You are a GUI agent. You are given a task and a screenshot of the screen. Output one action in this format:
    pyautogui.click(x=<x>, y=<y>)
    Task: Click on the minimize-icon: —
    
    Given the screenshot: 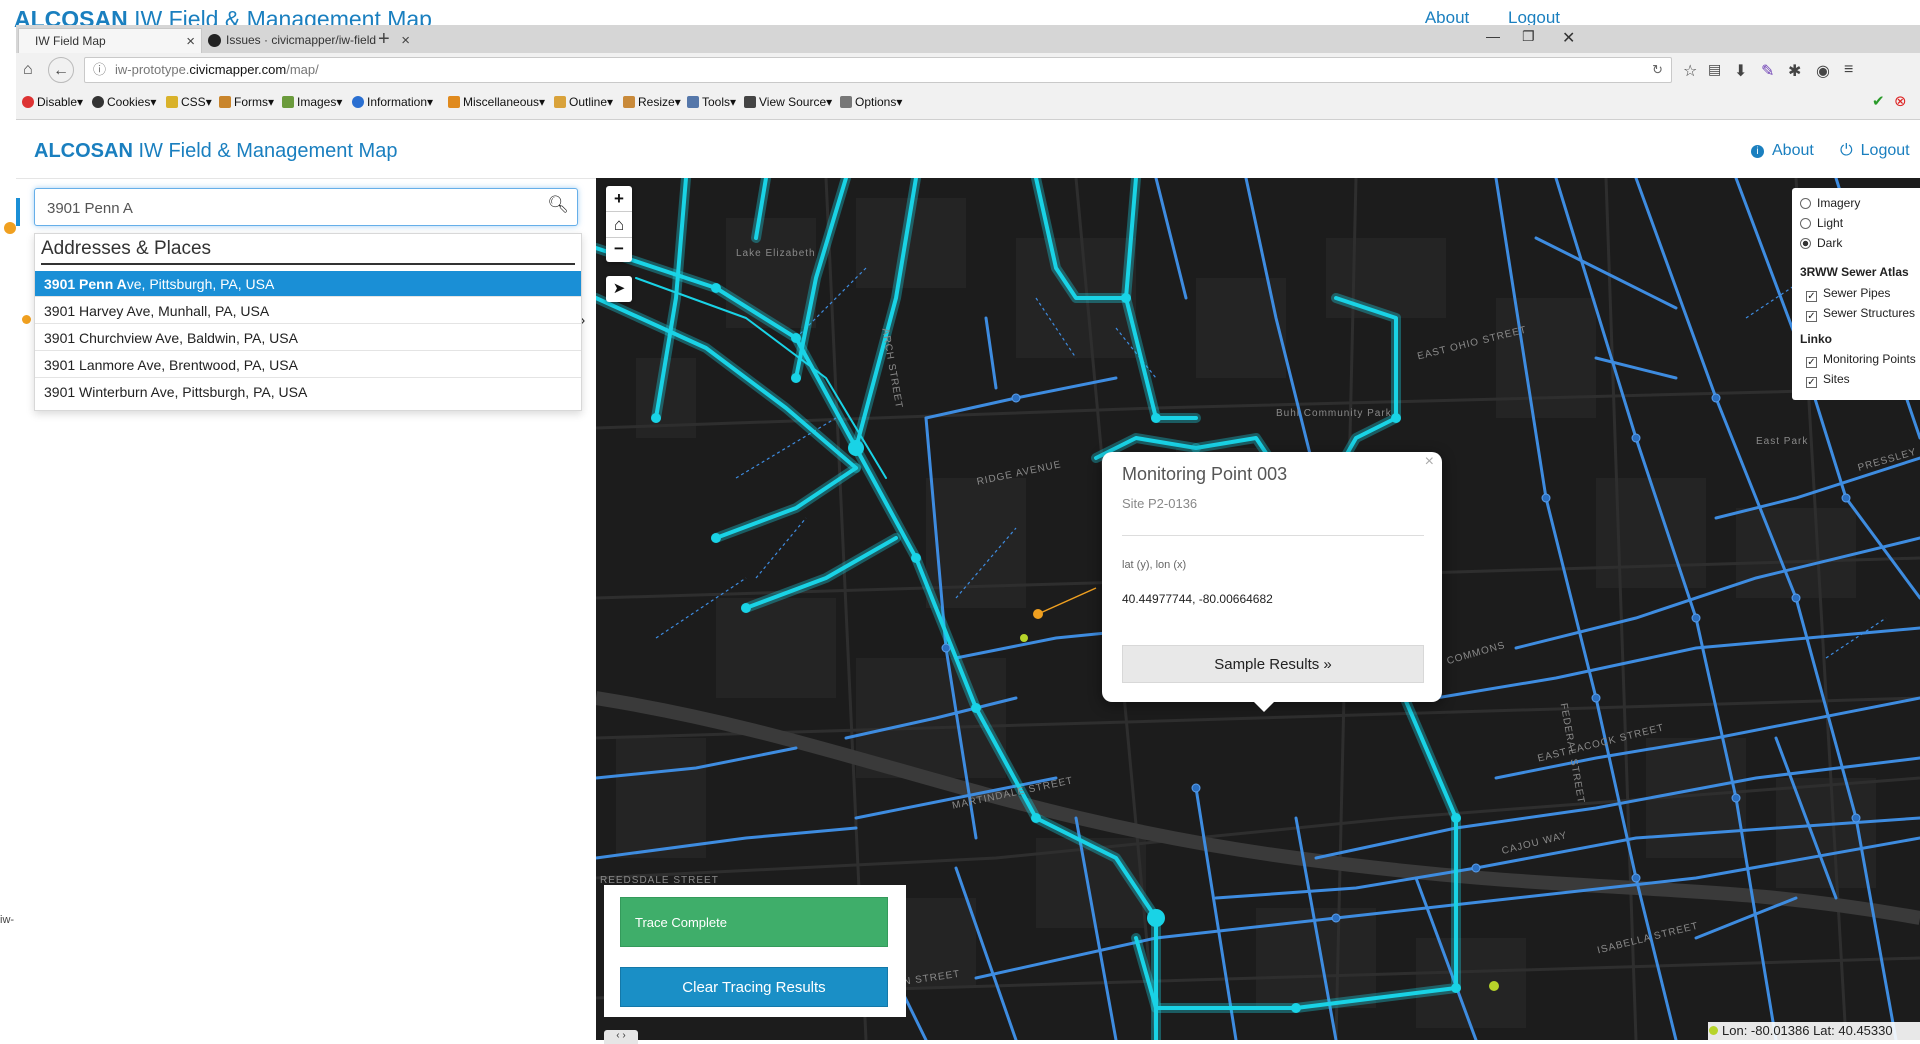 What is the action you would take?
    pyautogui.click(x=1493, y=36)
    